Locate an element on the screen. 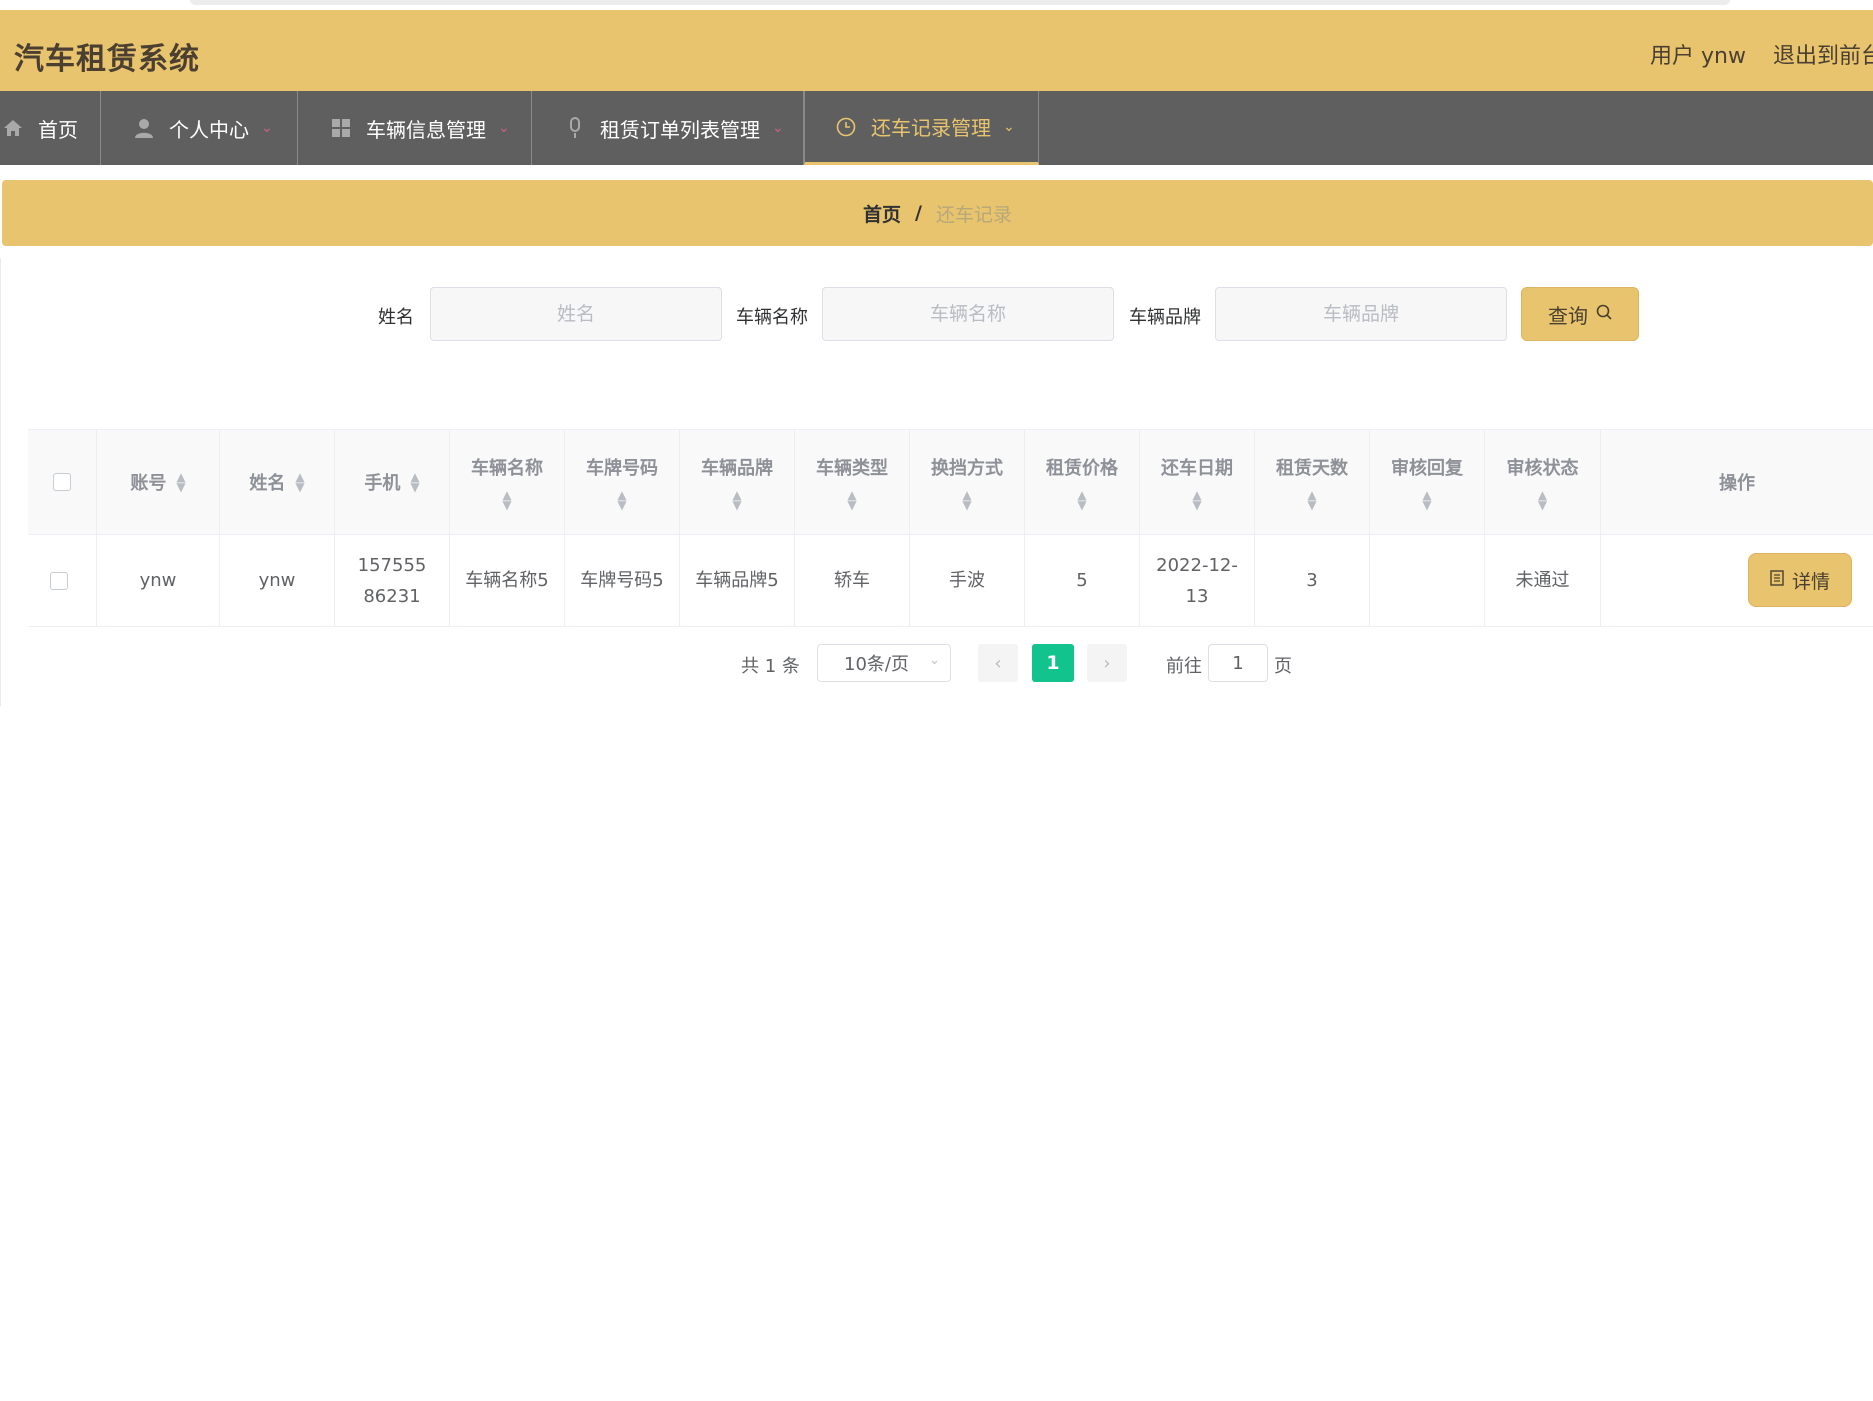 The image size is (1873, 1401). column-header-price: 租赁价格 ▲ ▼ is located at coordinates (1082, 482).